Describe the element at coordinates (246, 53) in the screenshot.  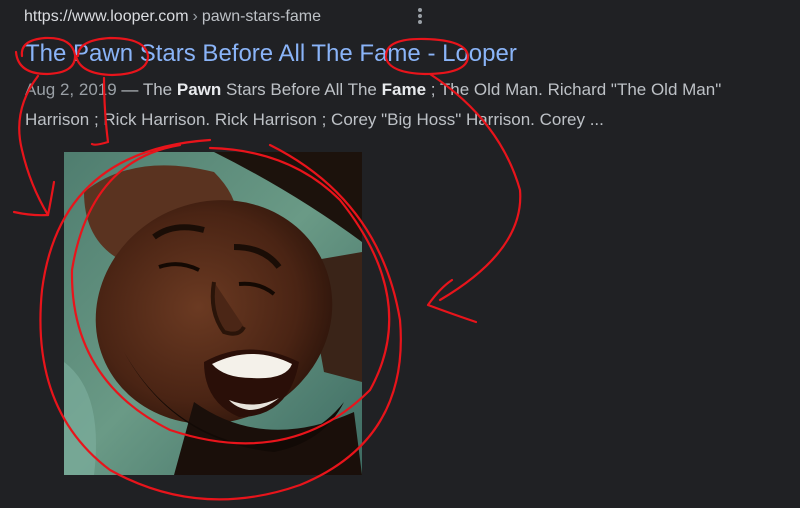
I see `title-word-stars: Stars Before All The` at that location.